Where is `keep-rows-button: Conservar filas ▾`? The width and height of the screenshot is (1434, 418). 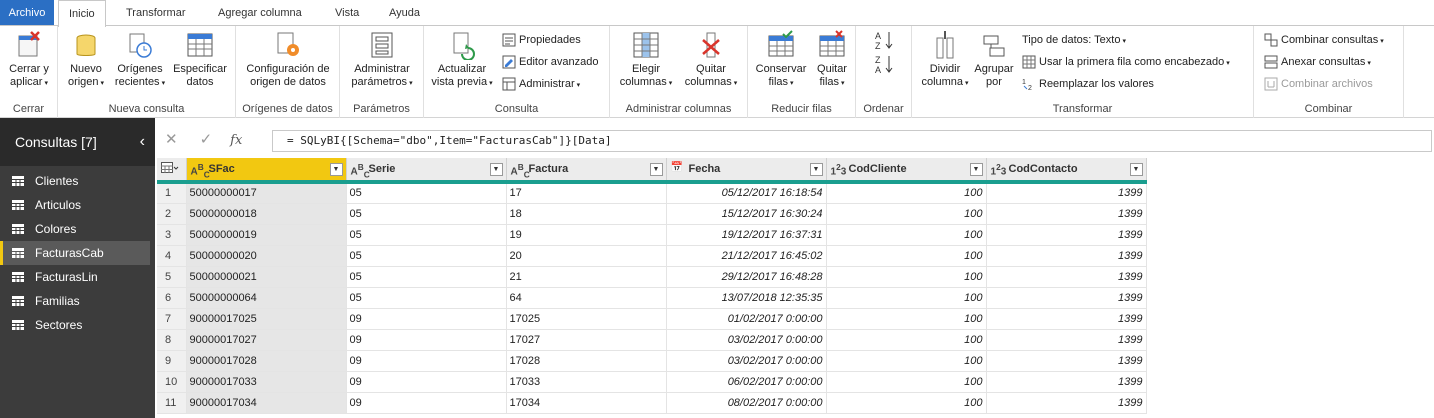 keep-rows-button: Conservar filas ▾ is located at coordinates (781, 60).